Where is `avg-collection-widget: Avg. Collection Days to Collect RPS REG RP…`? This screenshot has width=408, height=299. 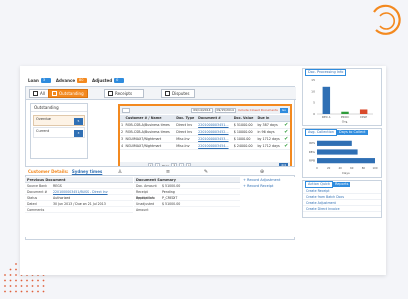 avg-collection-widget: Avg. Collection Days to Collect RPS REG RP… is located at coordinates (342, 153).